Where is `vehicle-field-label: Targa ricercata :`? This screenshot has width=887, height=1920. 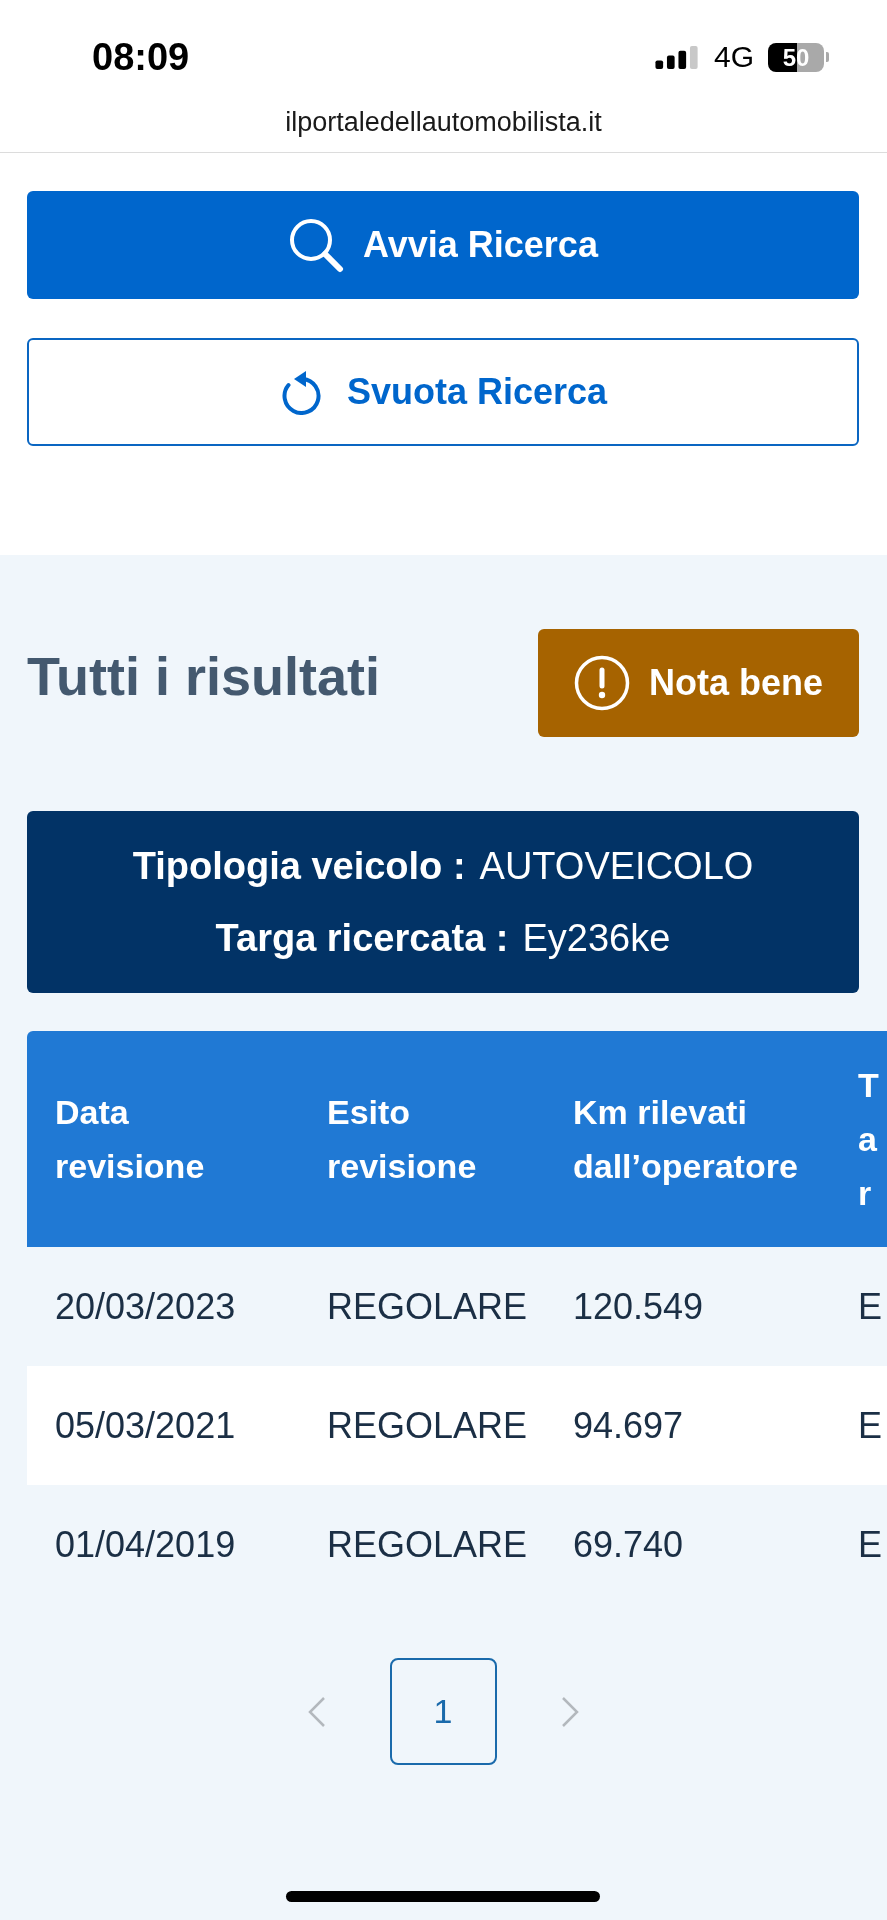
vehicle-field-label: Targa ricercata : is located at coordinates (362, 938).